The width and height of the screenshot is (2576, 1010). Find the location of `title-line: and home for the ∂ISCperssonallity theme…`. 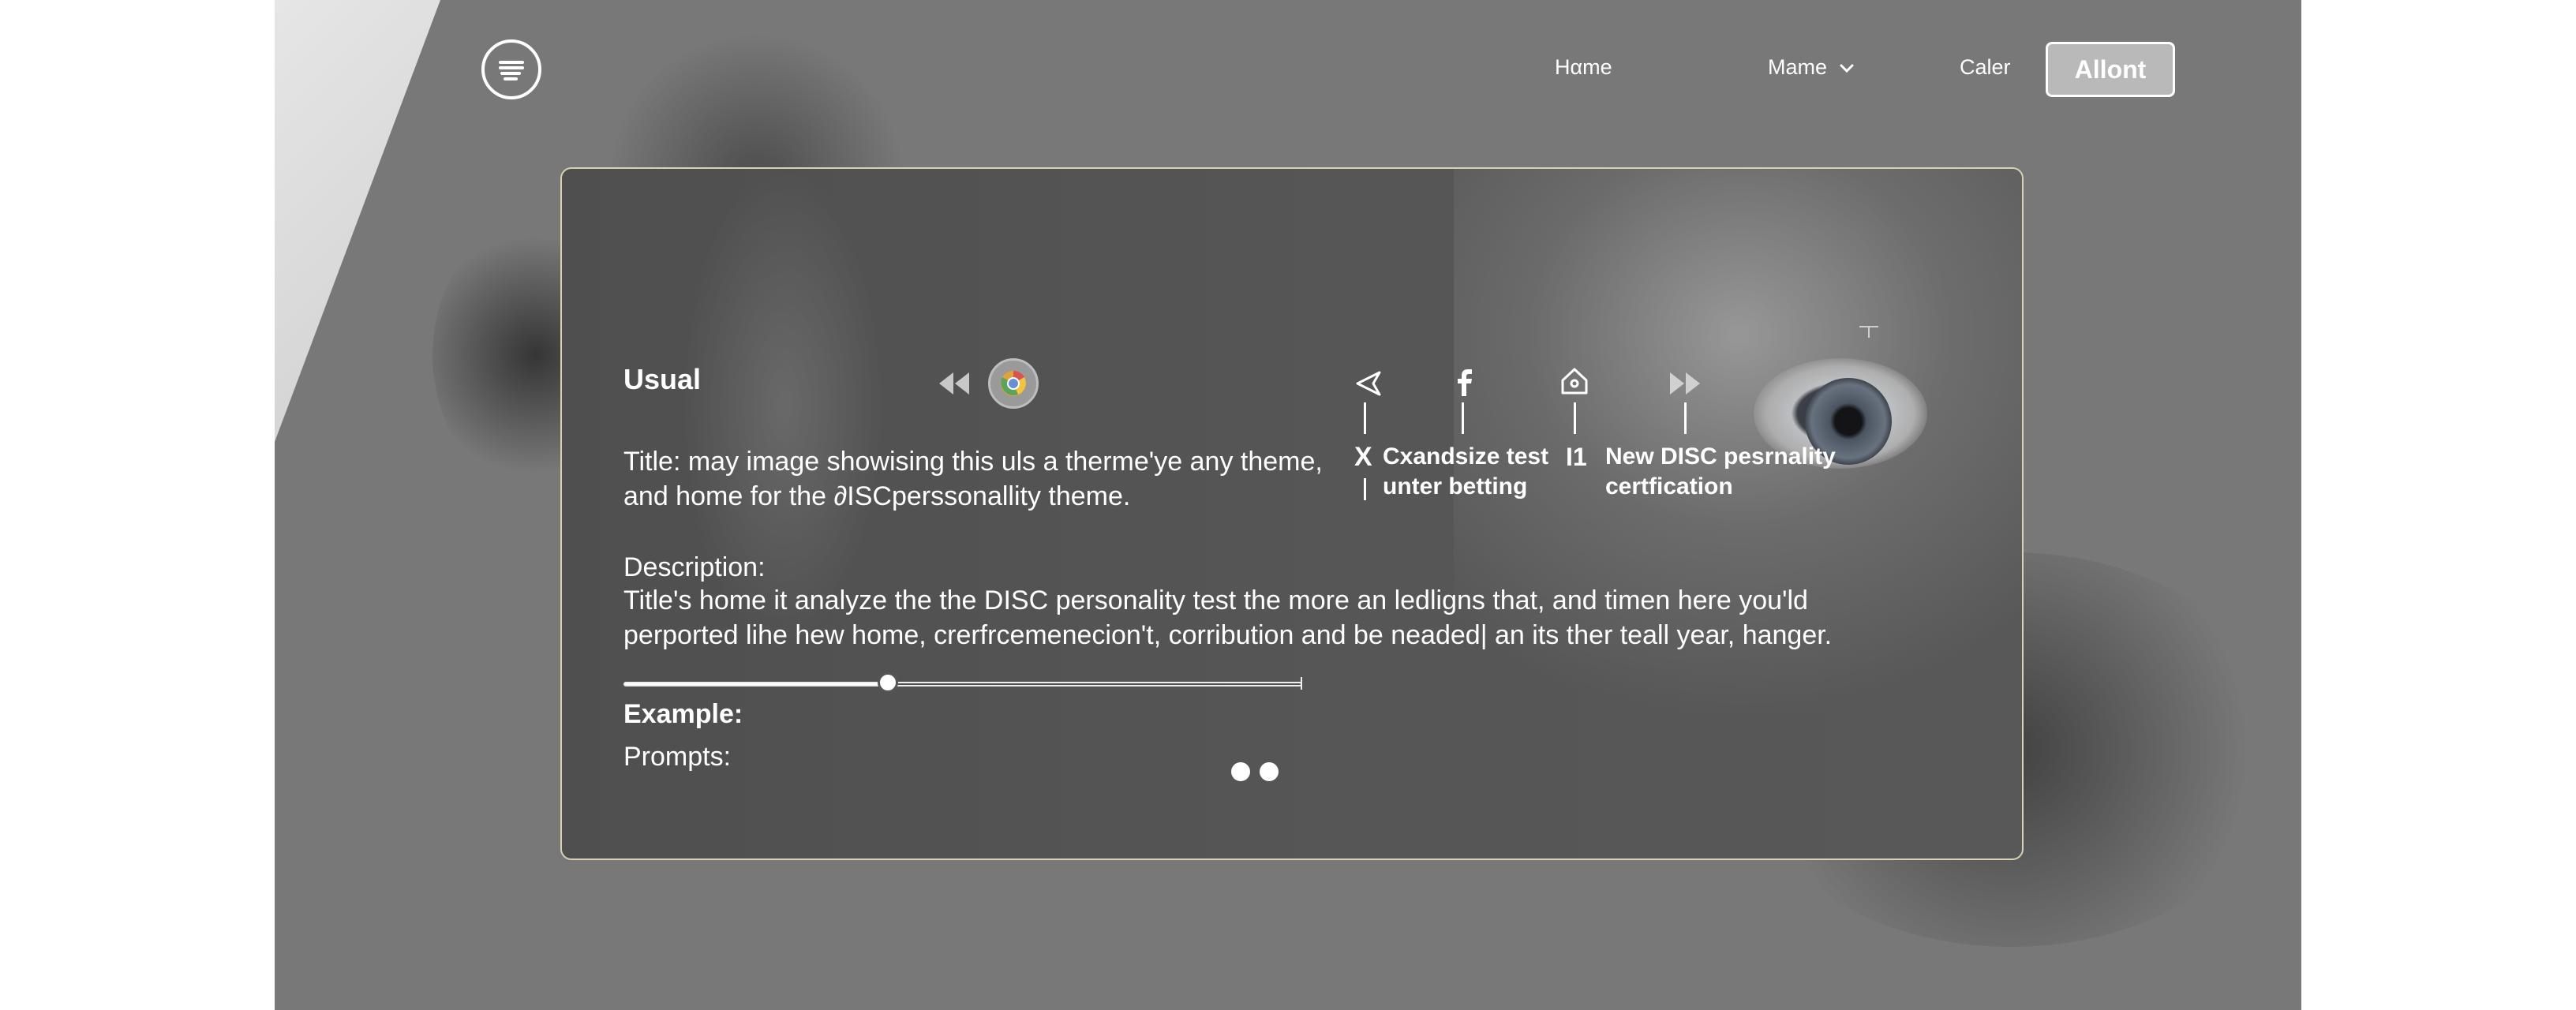

title-line: and home for the ∂ISCperssonallity theme… is located at coordinates (877, 496).